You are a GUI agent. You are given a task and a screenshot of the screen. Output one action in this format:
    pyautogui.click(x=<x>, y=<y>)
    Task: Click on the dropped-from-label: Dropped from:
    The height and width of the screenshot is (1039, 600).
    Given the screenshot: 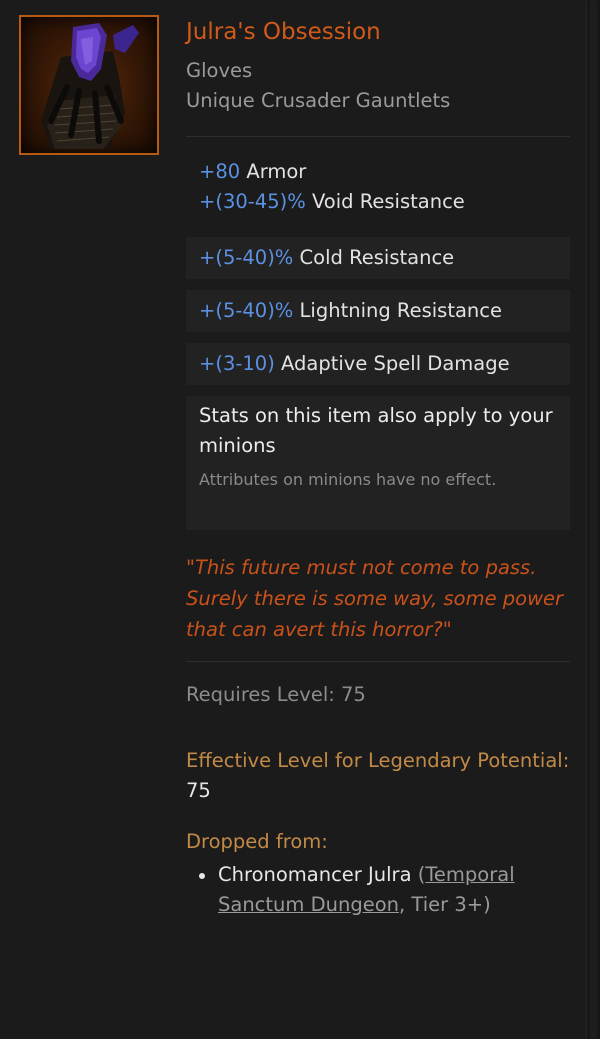 What is the action you would take?
    pyautogui.click(x=257, y=841)
    